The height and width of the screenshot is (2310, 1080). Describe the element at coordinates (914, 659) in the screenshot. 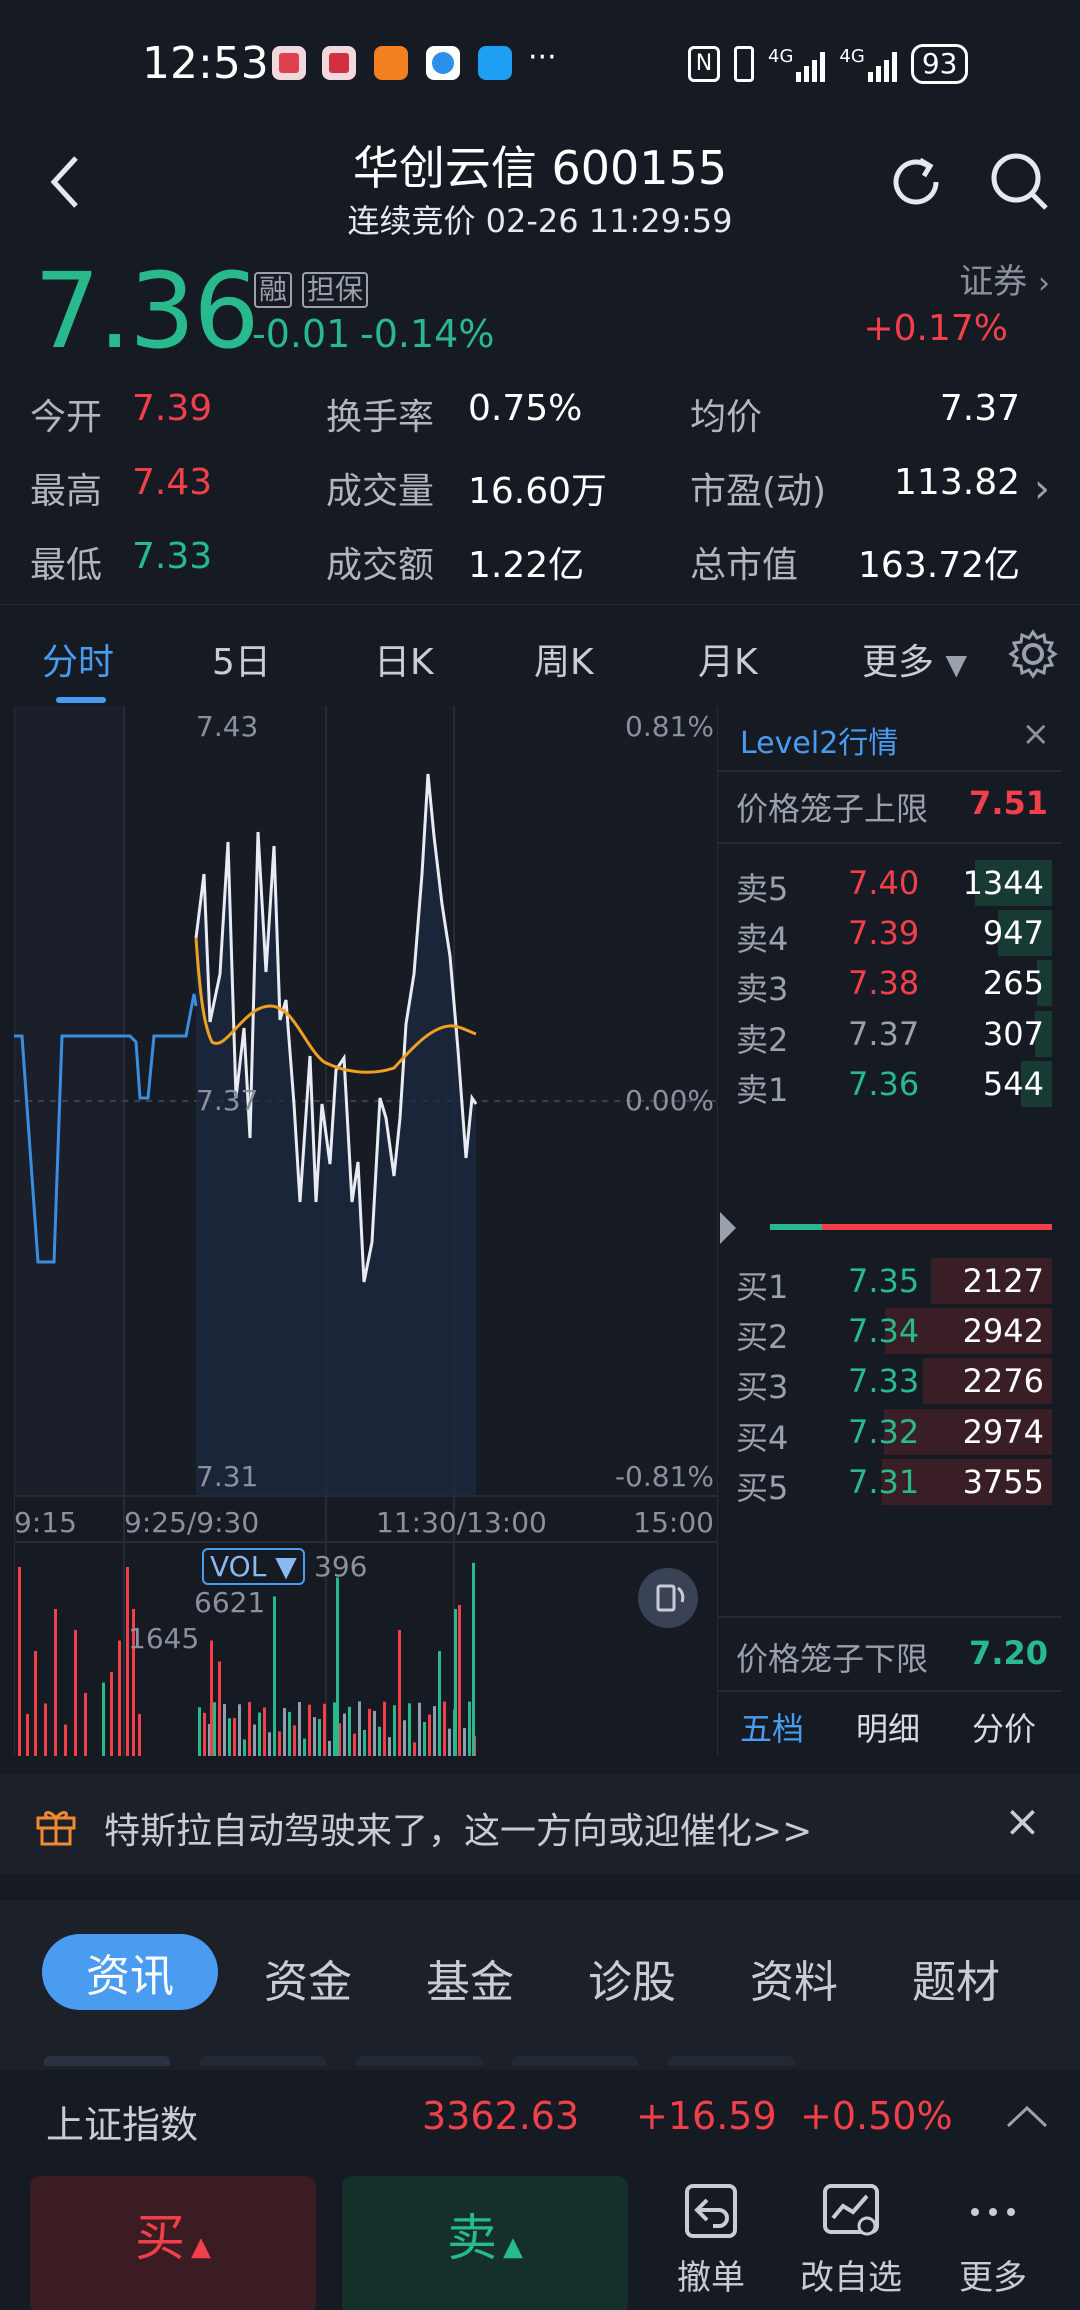

I see `tab-more: 更多 ▼` at that location.